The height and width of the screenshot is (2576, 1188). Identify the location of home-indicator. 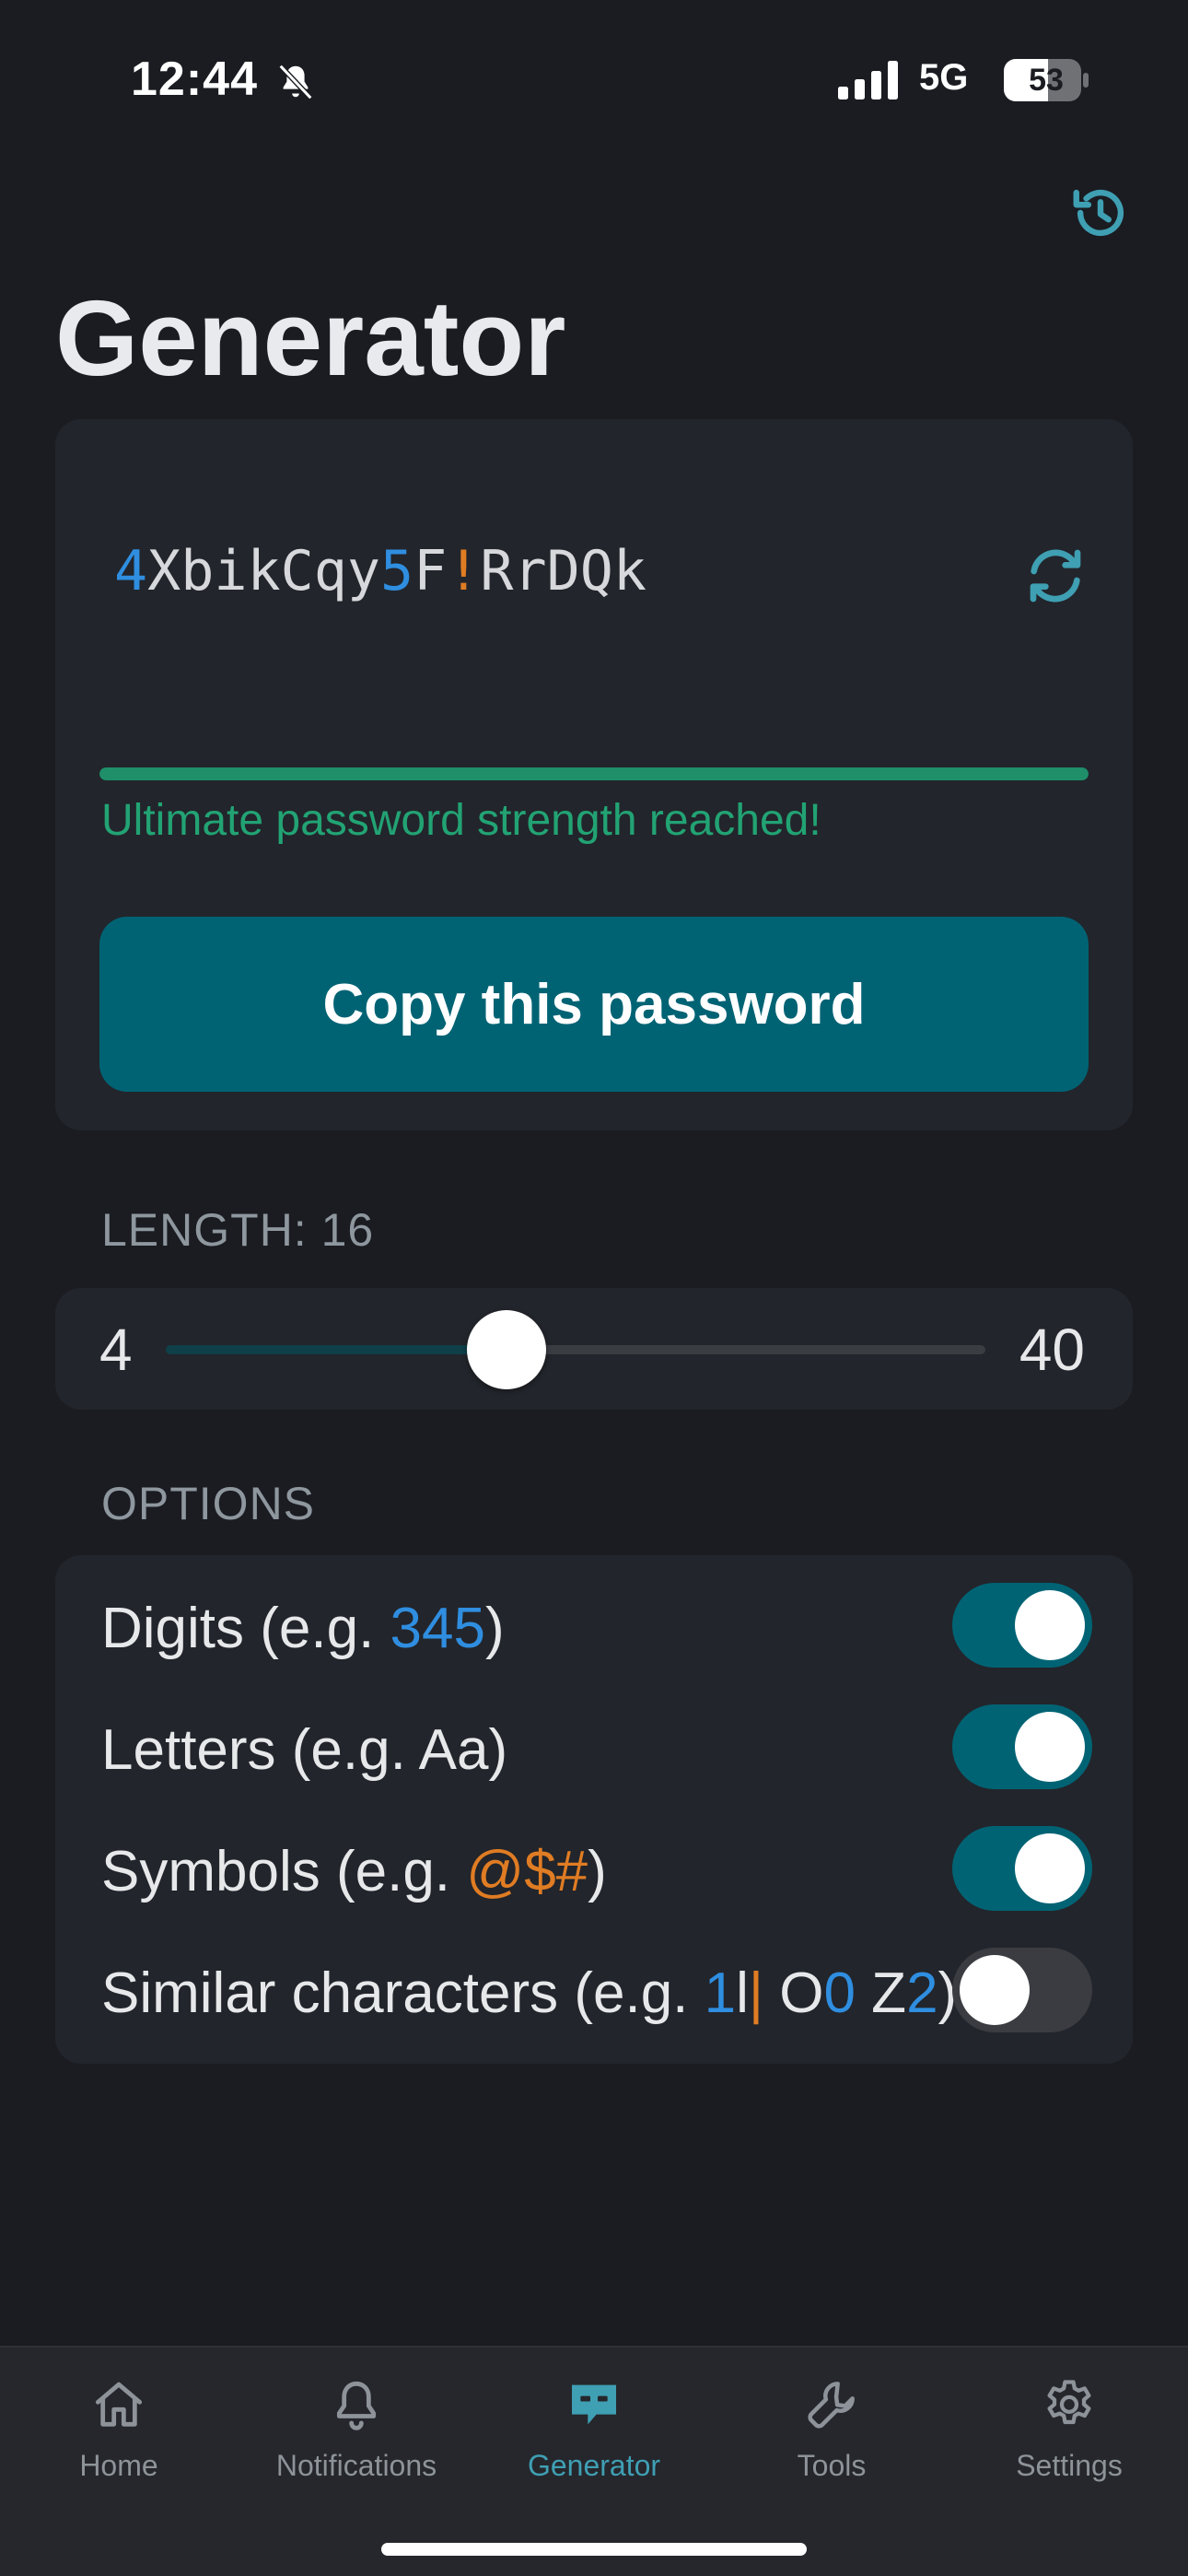
(594, 2549).